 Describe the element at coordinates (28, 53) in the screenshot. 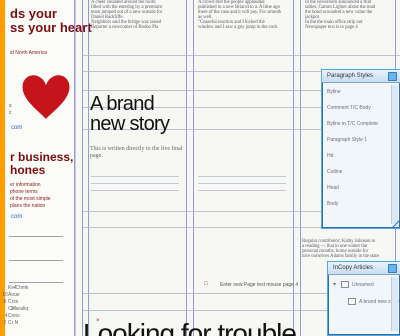

I see `ad-small-text: id North America` at that location.